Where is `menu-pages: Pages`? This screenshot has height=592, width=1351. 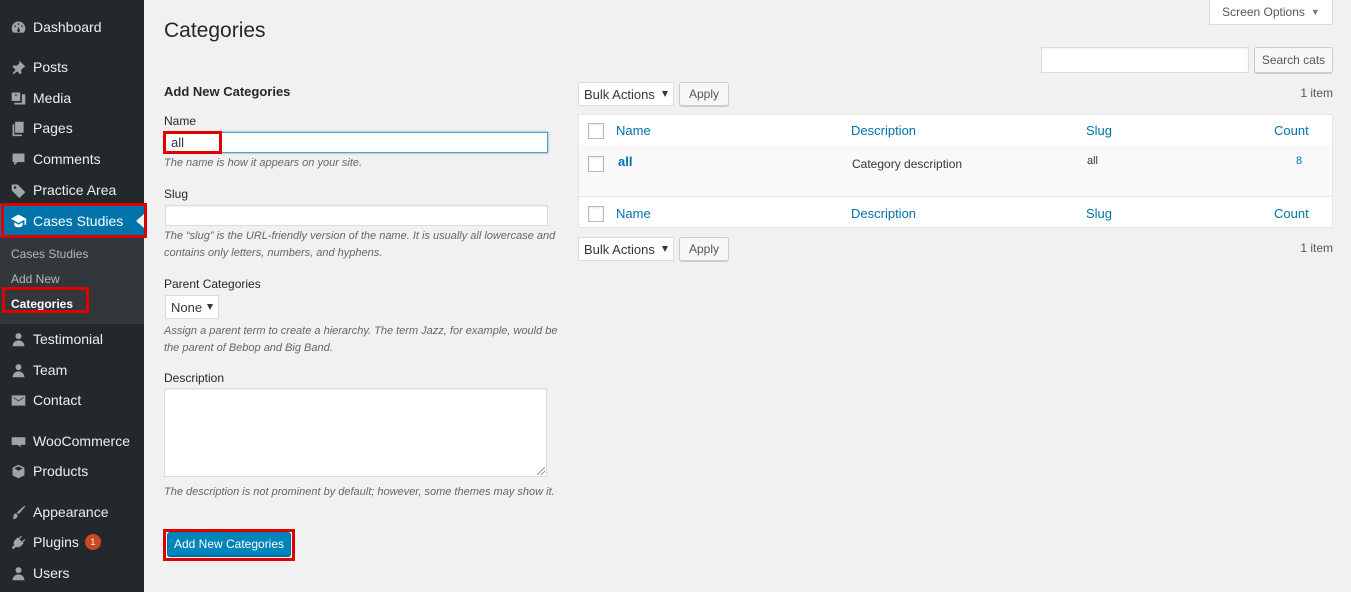 menu-pages: Pages is located at coordinates (72, 128).